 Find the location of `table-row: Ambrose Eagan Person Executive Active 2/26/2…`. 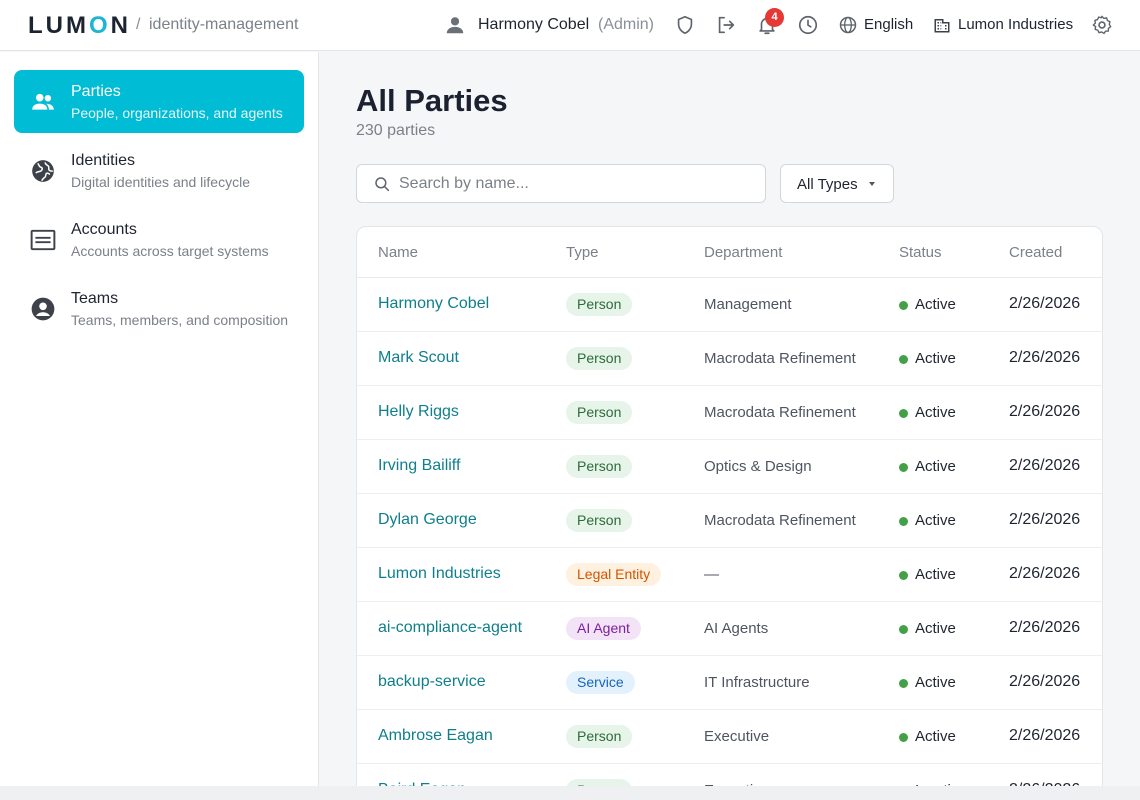

table-row: Ambrose Eagan Person Executive Active 2/26/2… is located at coordinates (729, 737).